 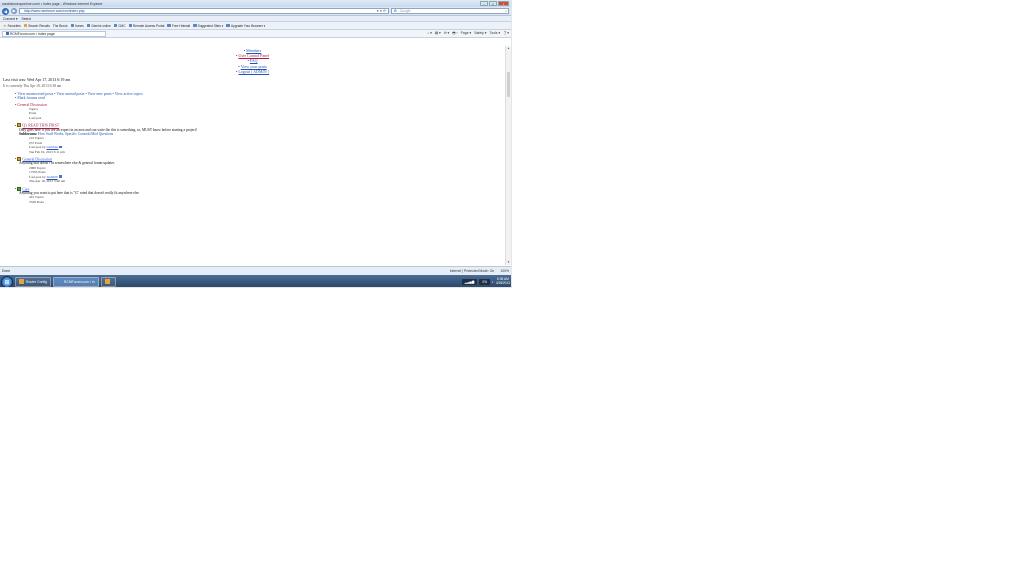 I want to click on scroll-thumb, so click(x=508, y=84).